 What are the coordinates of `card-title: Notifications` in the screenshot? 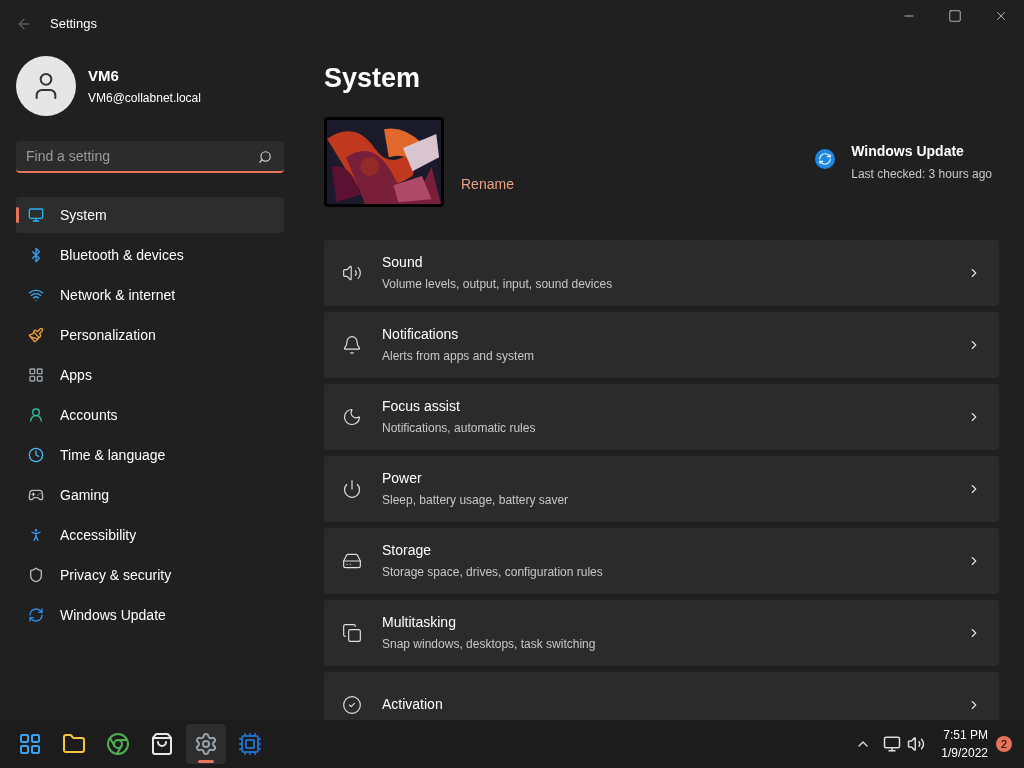 It's located at (421, 334).